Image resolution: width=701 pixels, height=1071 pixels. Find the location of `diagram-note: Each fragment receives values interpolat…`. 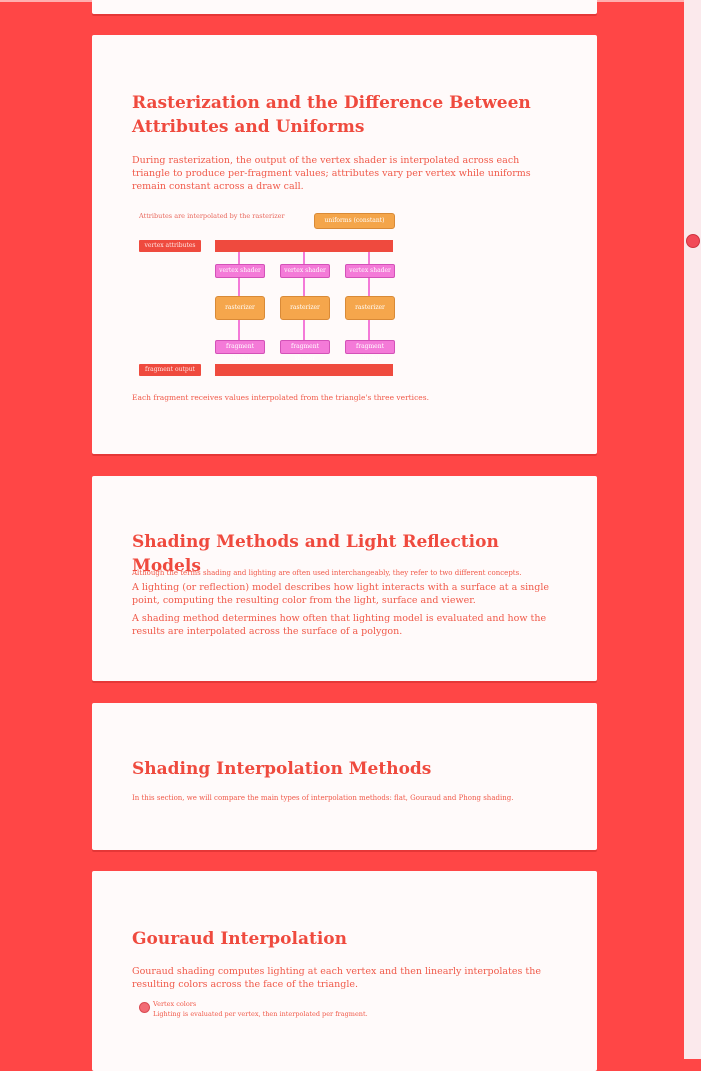

diagram-note: Each fragment receives values interpolat… is located at coordinates (280, 397).